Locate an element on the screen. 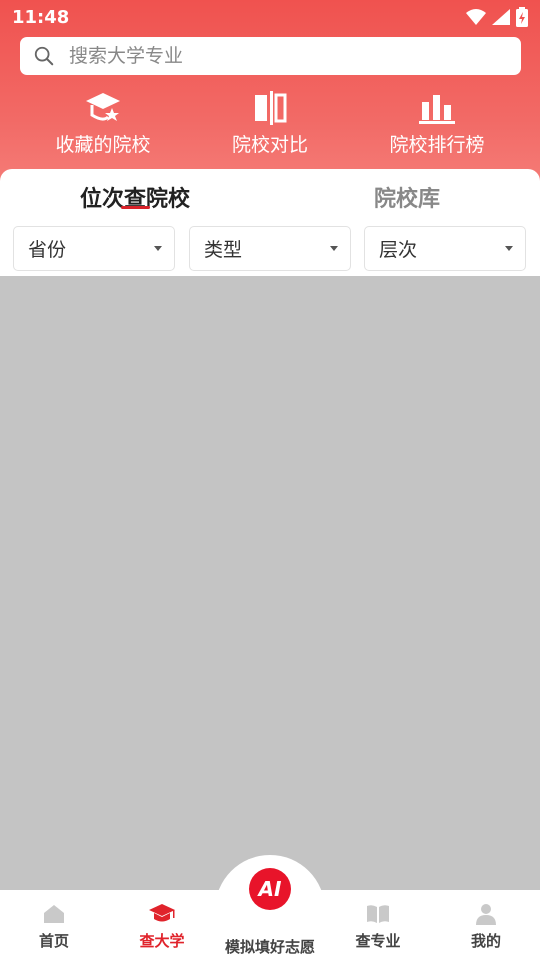 The height and width of the screenshot is (960, 540). favorite-schools-button: 收藏的院校 is located at coordinates (103, 123).